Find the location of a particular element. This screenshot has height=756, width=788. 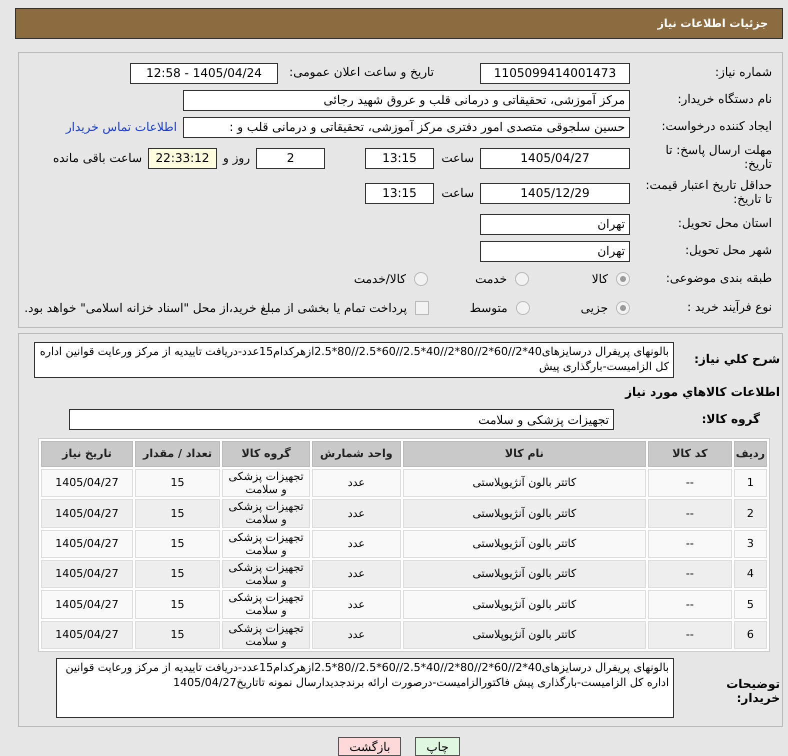

need-number-field: 1105099414001473 is located at coordinates (555, 73).